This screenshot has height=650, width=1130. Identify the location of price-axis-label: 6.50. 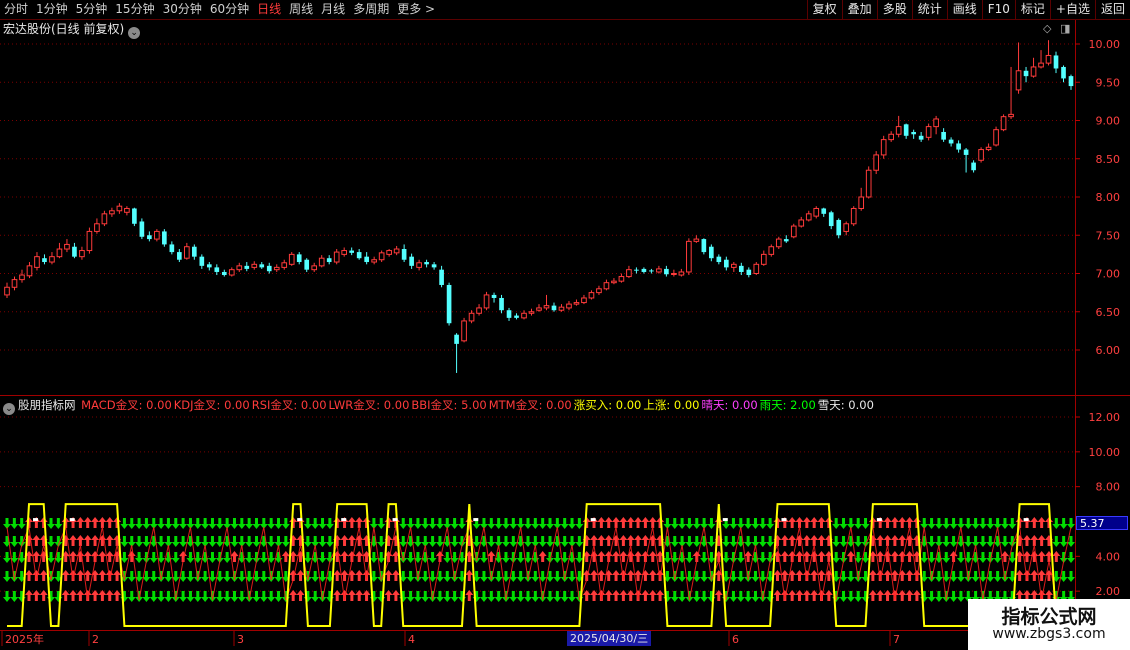
(1108, 312).